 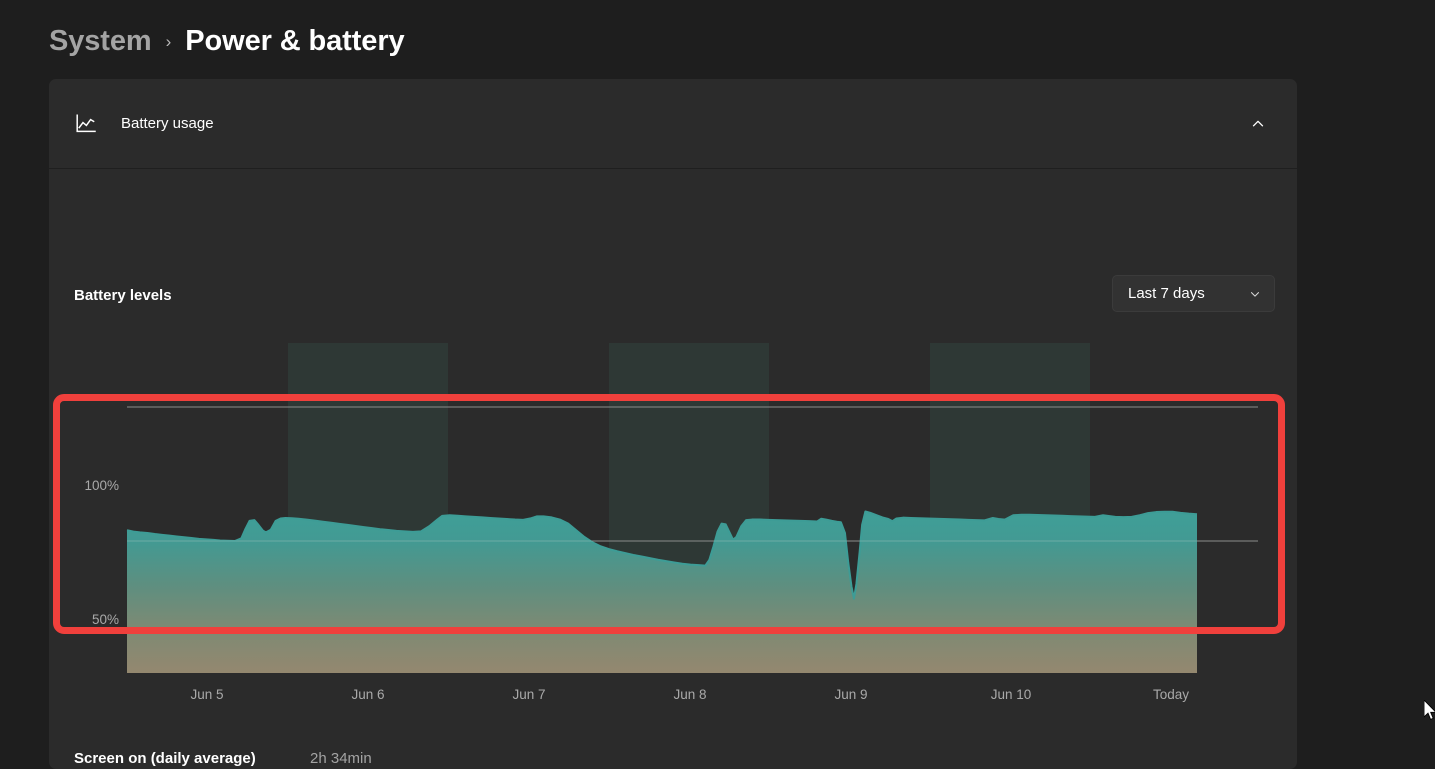 What do you see at coordinates (86, 124) in the screenshot?
I see `line-chart-icon` at bounding box center [86, 124].